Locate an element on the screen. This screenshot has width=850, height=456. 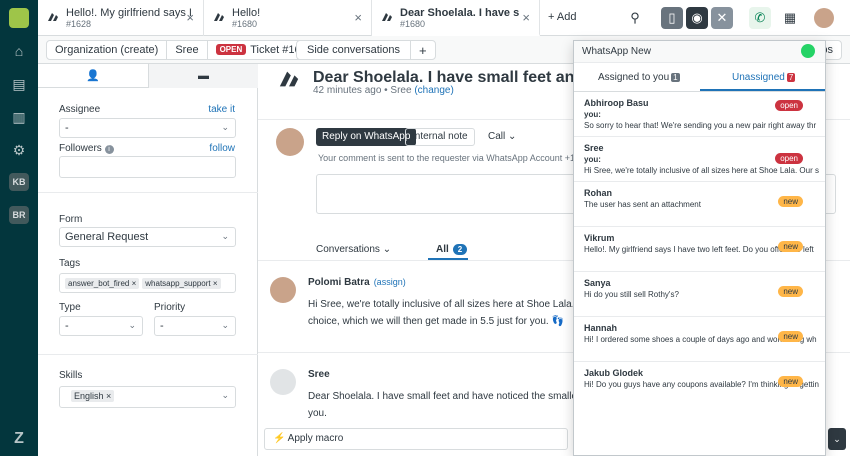
side-conversations-button: Side conversations + is located at coordinates (366, 50).